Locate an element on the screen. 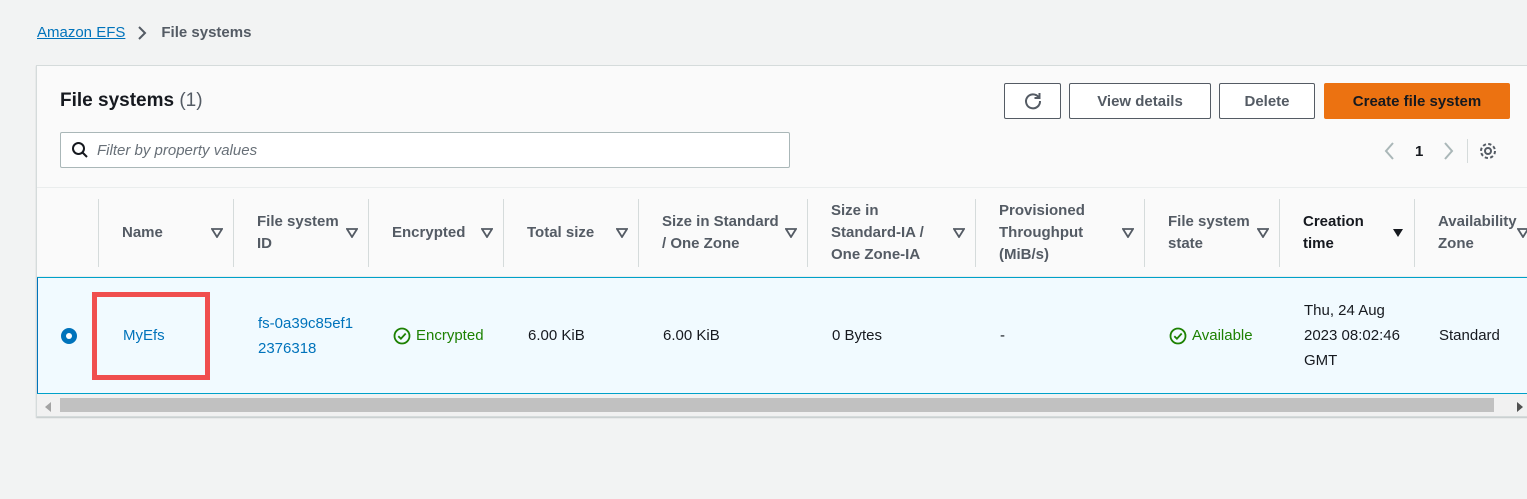 This screenshot has width=1527, height=499. column-header-encrypted: Encrypted is located at coordinates (436, 233).